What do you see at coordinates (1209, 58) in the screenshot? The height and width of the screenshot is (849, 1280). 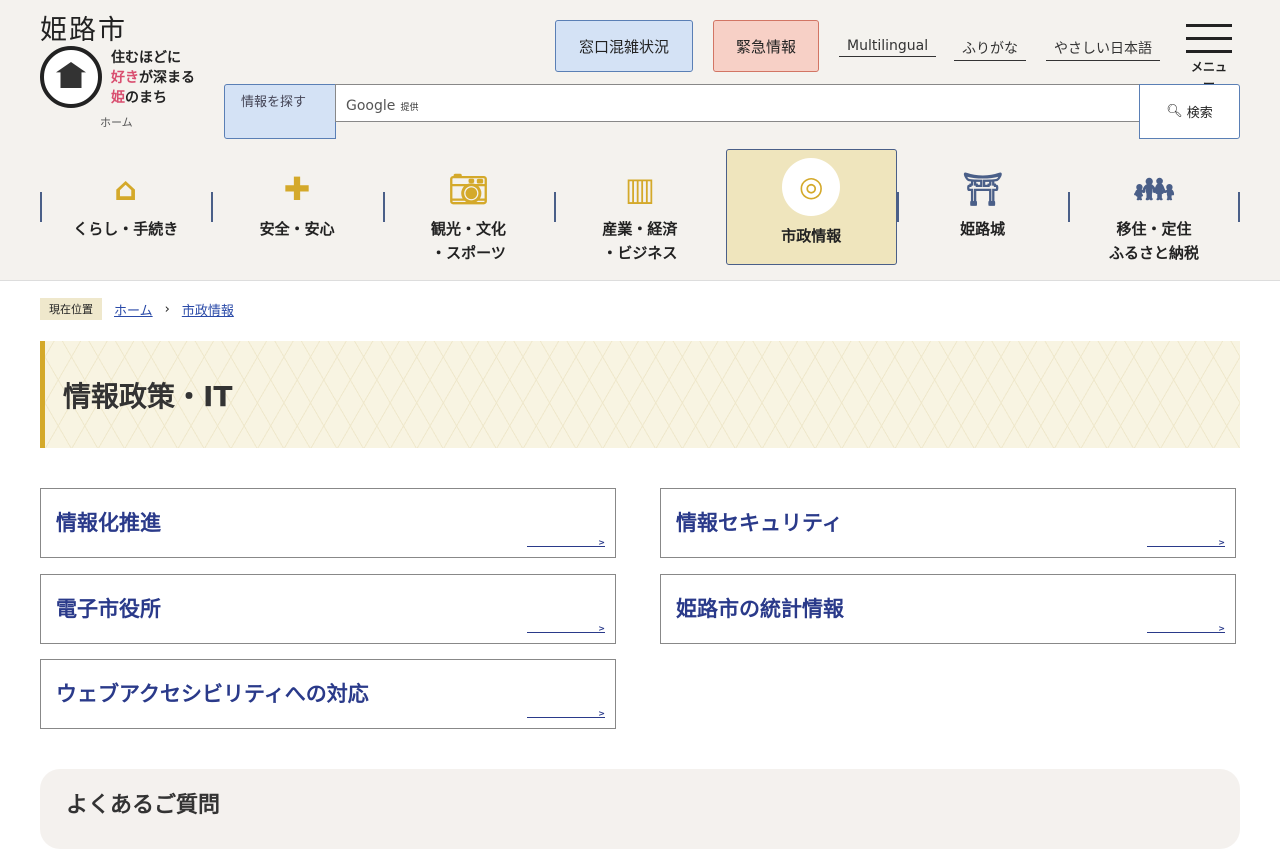 I see `menu-button: メニュー` at bounding box center [1209, 58].